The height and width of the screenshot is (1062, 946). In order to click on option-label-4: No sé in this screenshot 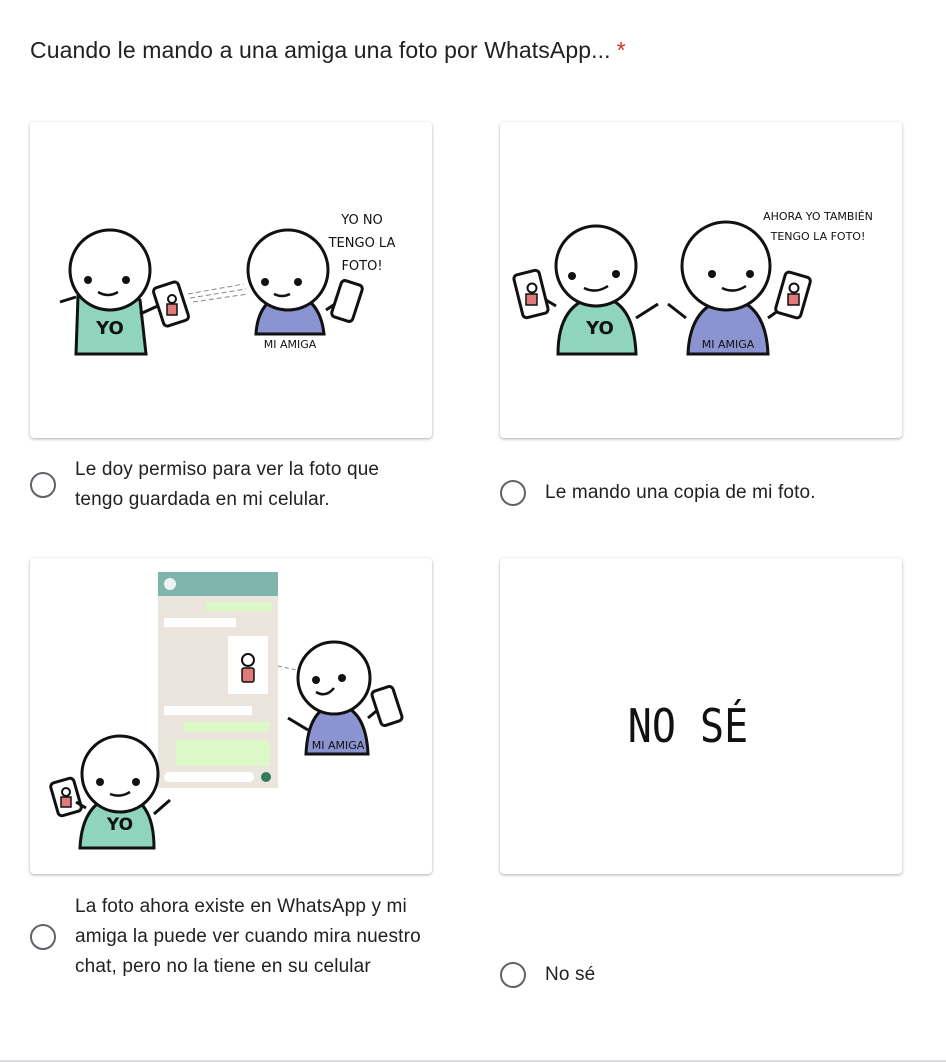, I will do `click(570, 974)`.